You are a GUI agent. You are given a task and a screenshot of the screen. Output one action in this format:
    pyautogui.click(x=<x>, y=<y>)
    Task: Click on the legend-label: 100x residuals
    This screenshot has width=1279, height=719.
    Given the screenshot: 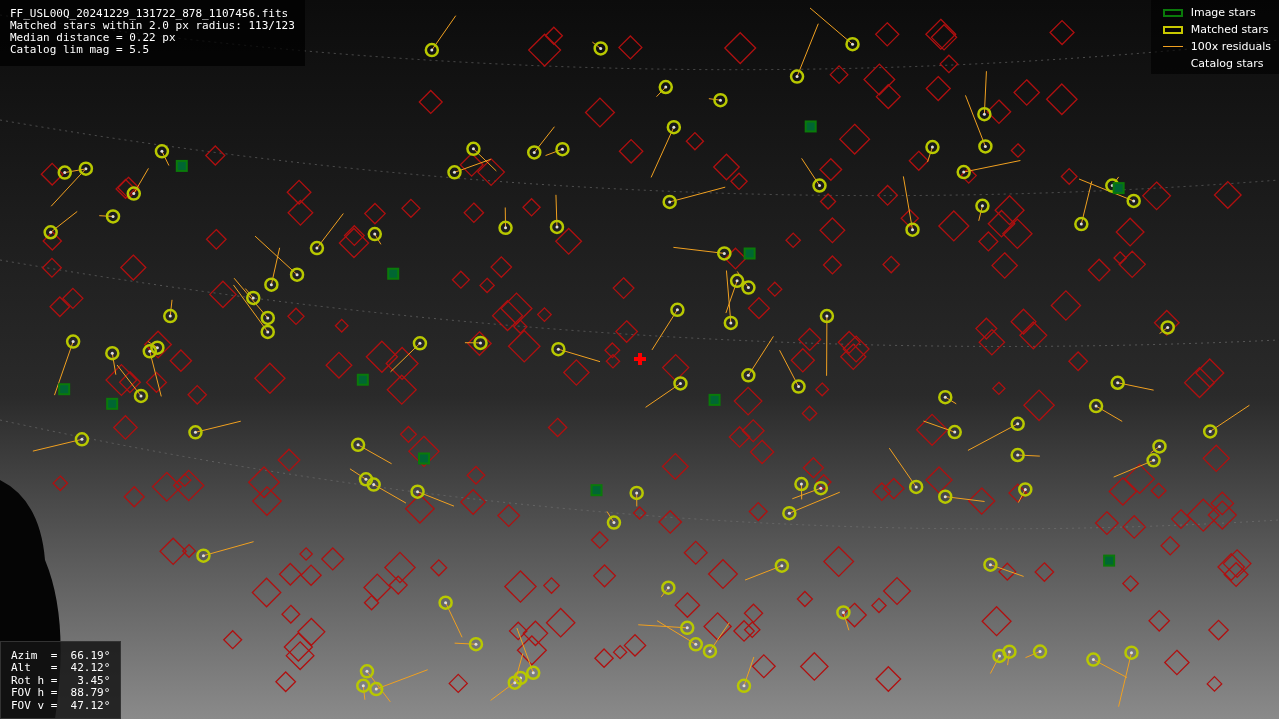 What is the action you would take?
    pyautogui.click(x=1230, y=46)
    